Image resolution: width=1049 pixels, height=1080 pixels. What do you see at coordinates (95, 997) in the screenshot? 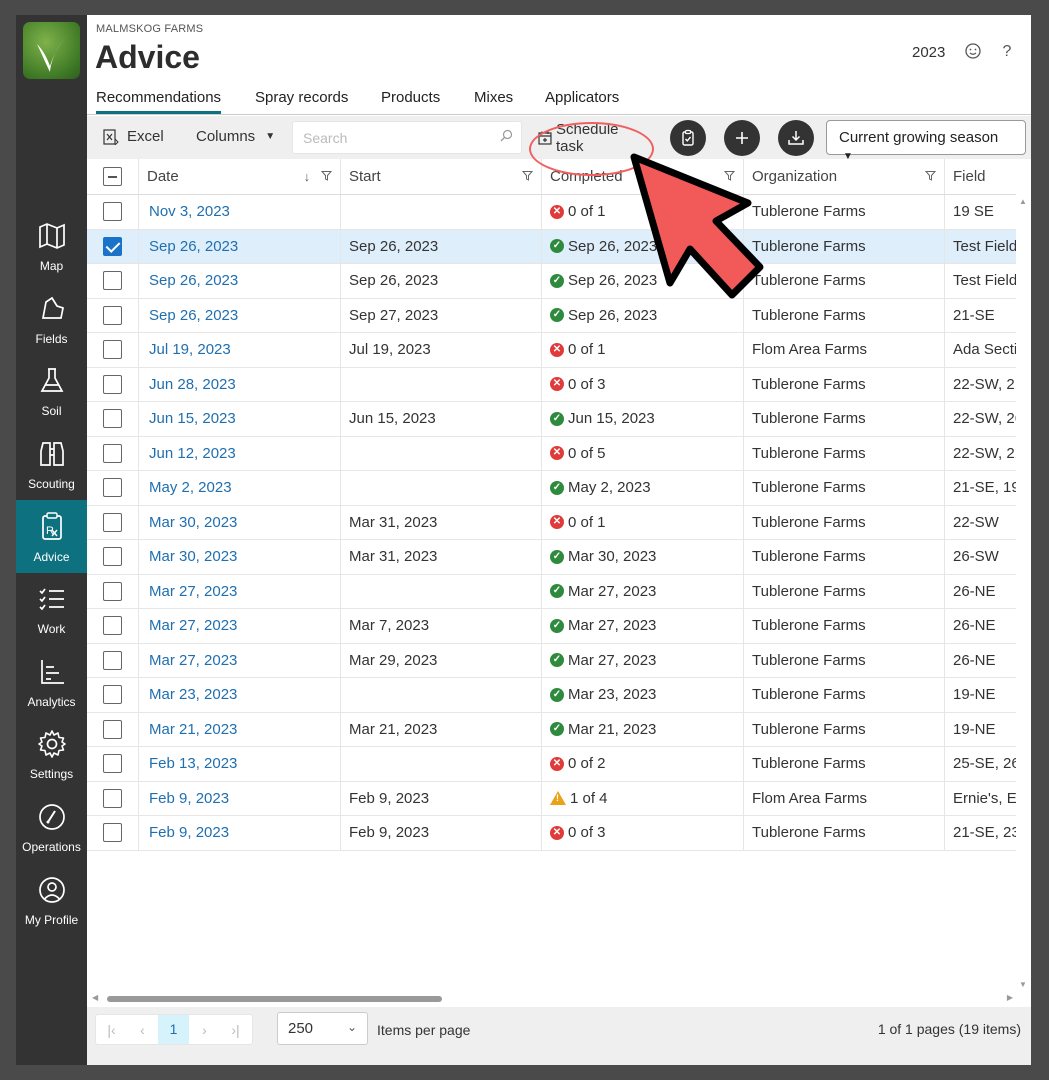
I see `scroll-left-icon: ◀` at bounding box center [95, 997].